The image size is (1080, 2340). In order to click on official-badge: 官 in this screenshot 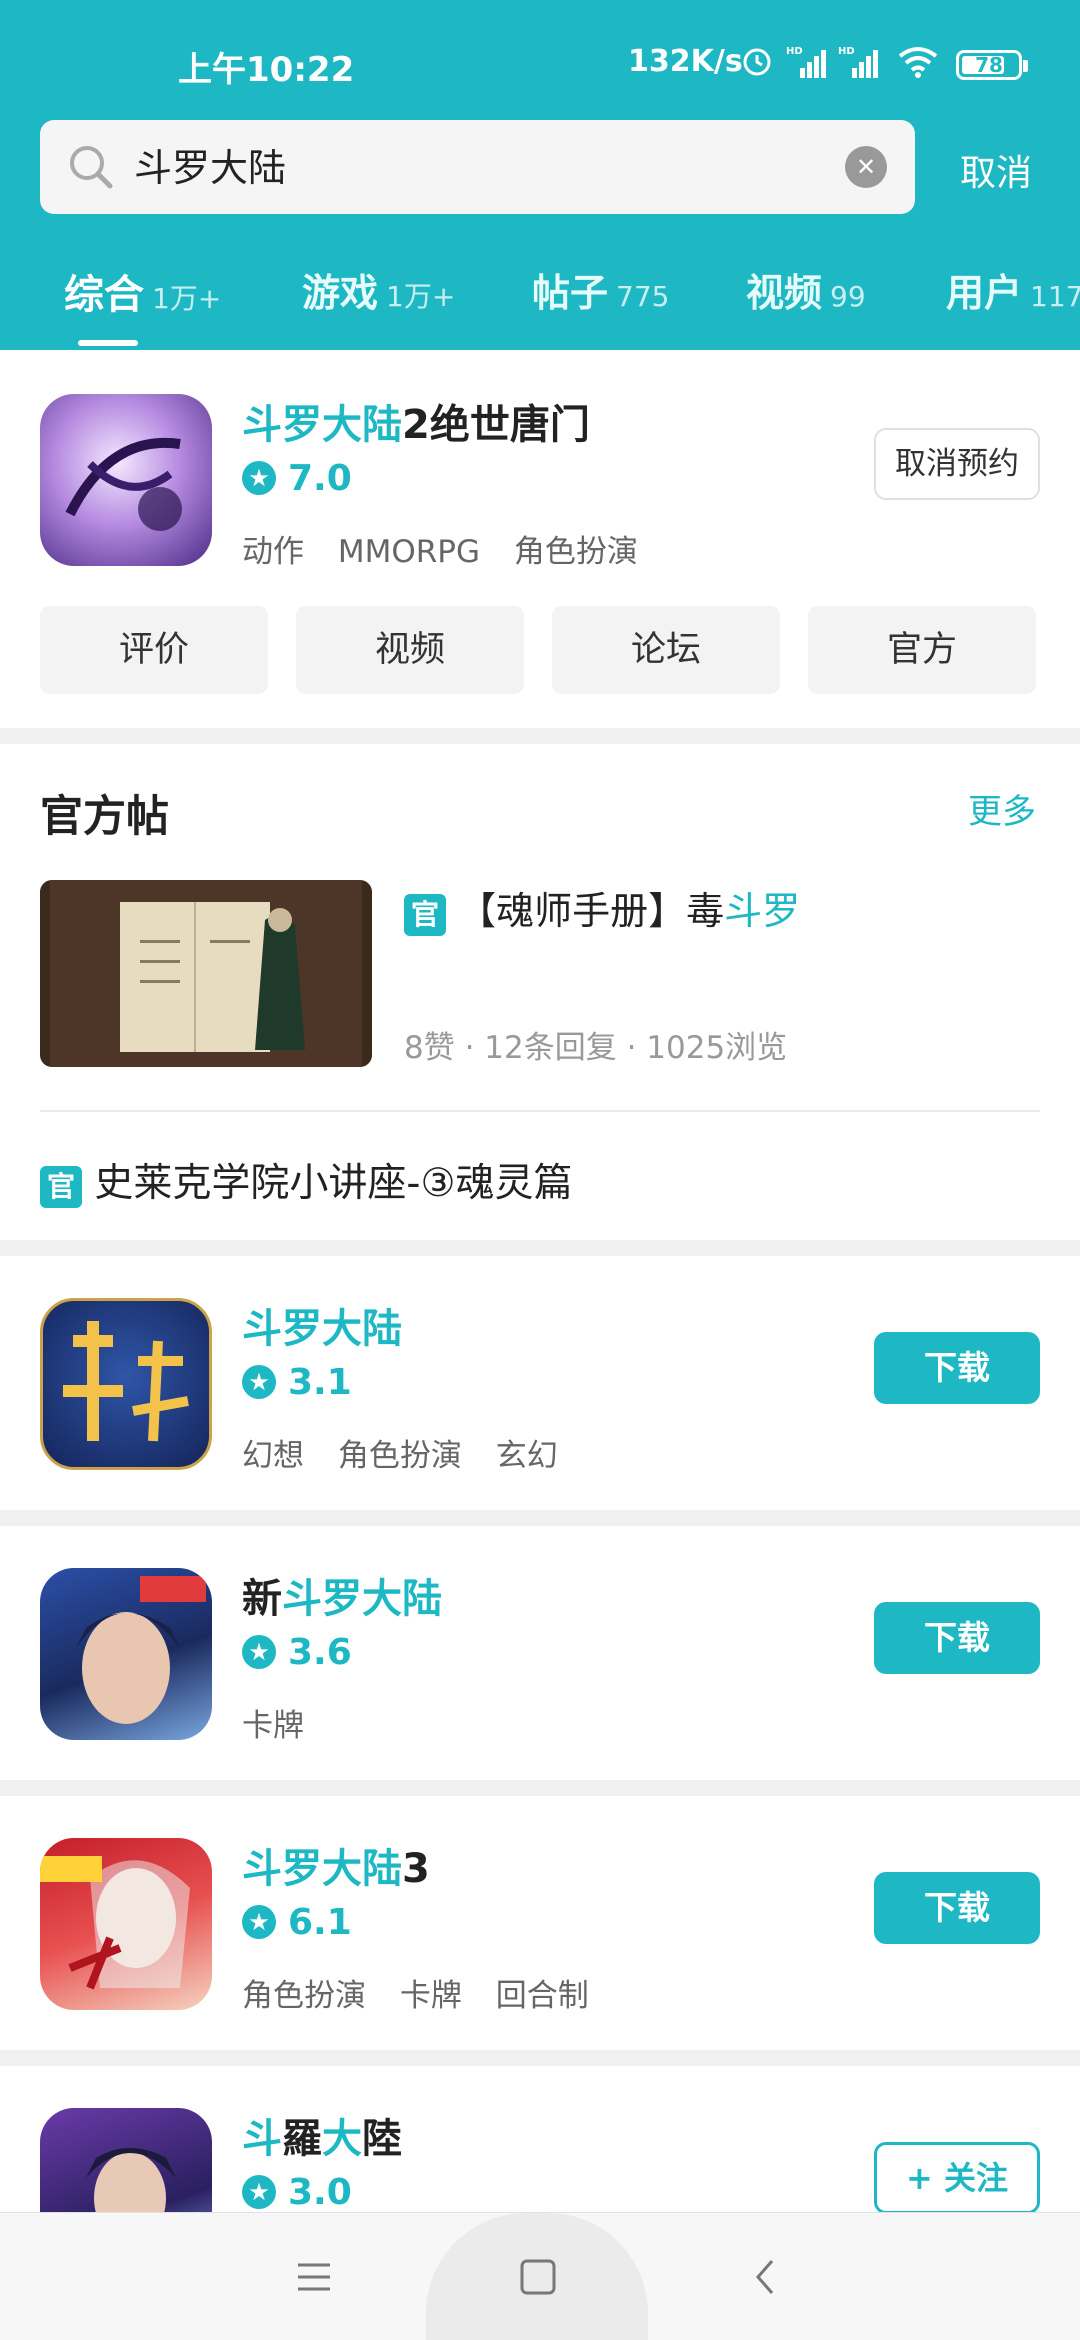, I will do `click(425, 915)`.